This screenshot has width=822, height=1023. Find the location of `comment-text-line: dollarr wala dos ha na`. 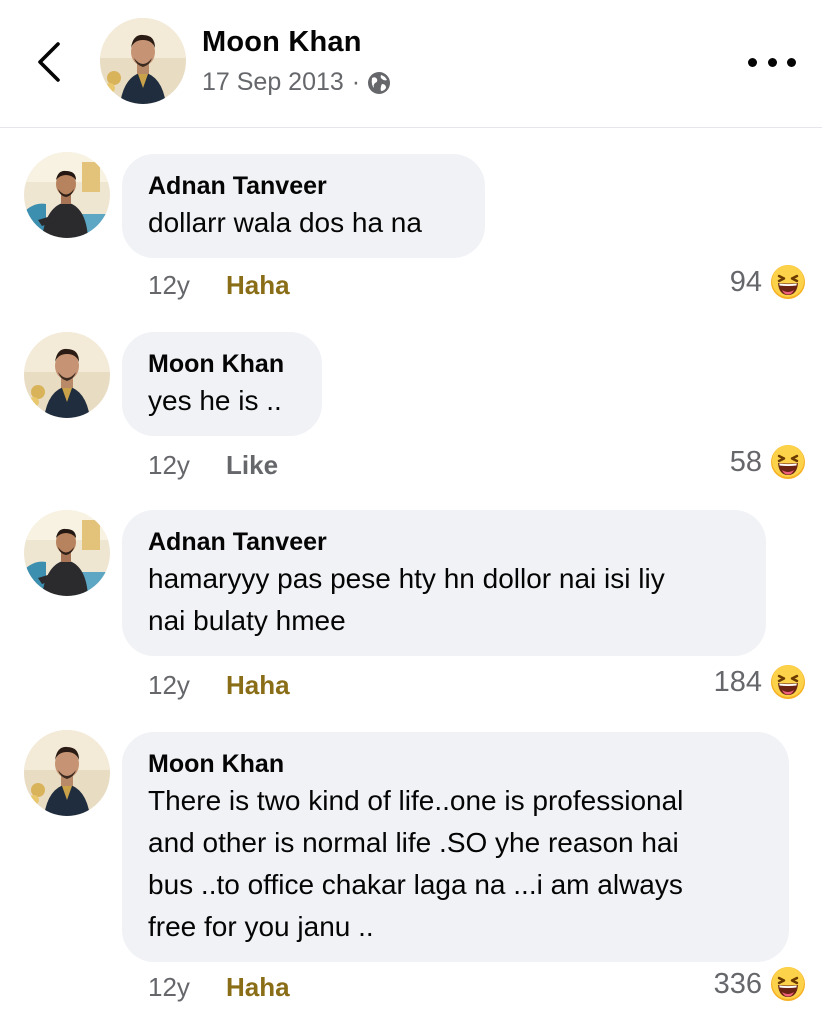

comment-text-line: dollarr wala dos ha na is located at coordinates (285, 222).